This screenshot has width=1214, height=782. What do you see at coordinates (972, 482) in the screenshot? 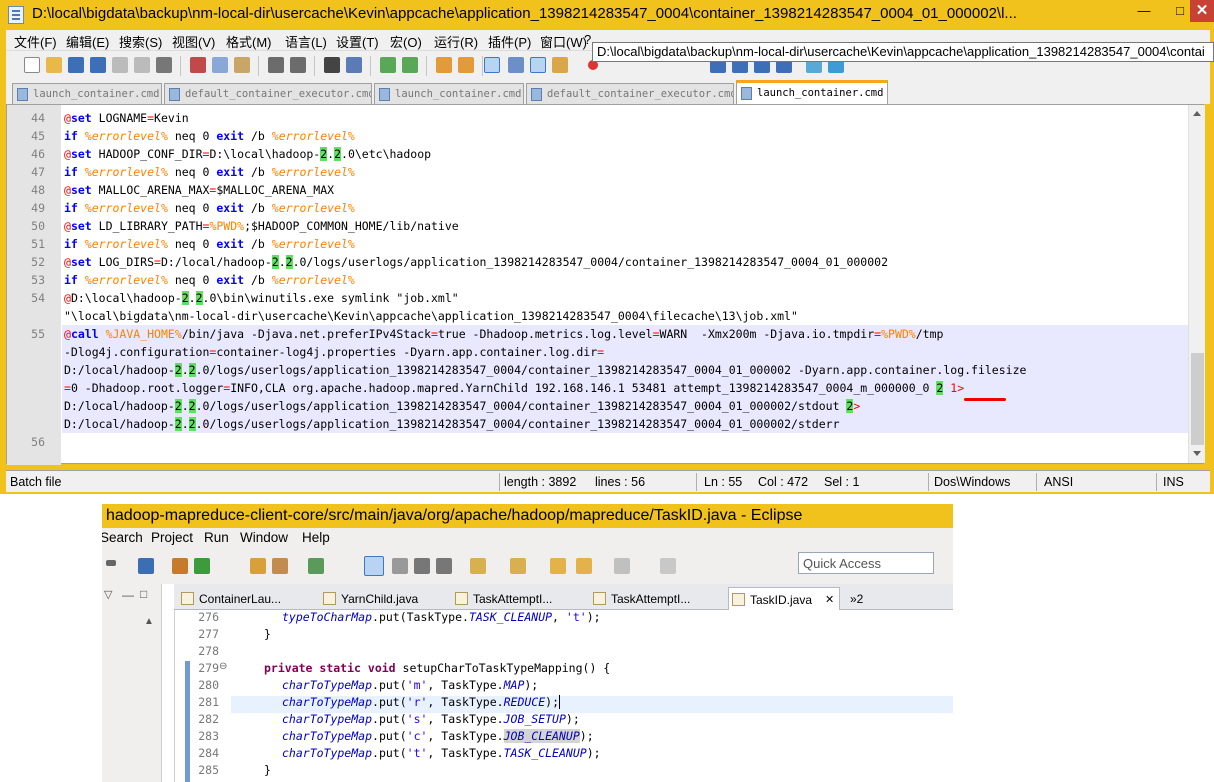
I see `status-eol: Dos\Windows` at bounding box center [972, 482].